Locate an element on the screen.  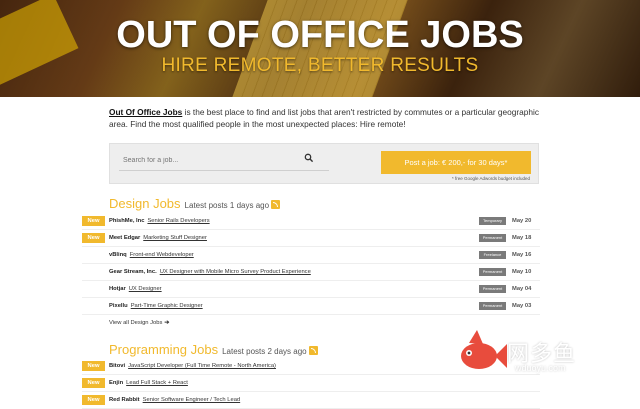
company-name: Meet Edgar Marketing Stuff Designer is located at coordinates (158, 238).